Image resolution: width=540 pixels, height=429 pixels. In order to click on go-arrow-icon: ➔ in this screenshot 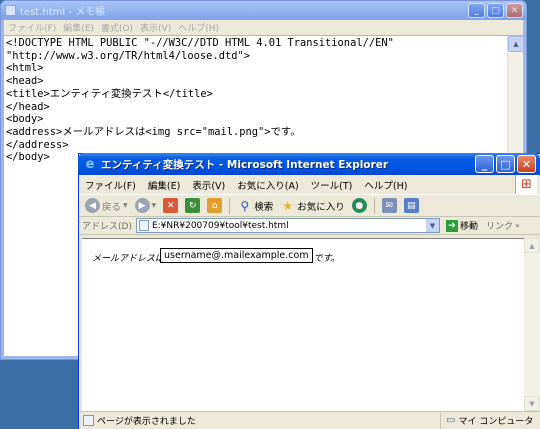, I will do `click(451, 225)`.